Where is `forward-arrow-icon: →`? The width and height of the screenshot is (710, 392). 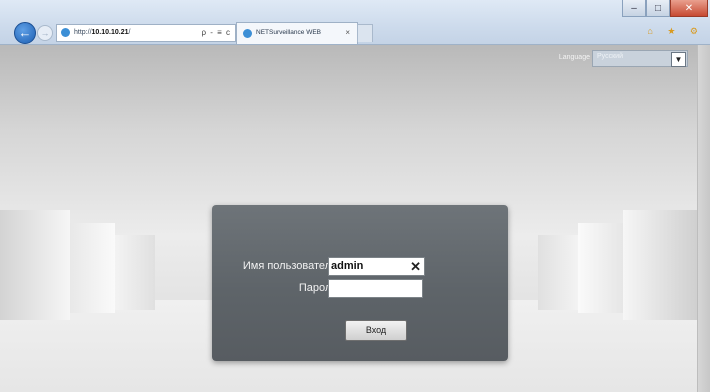
forward-arrow-icon: → is located at coordinates (45, 33).